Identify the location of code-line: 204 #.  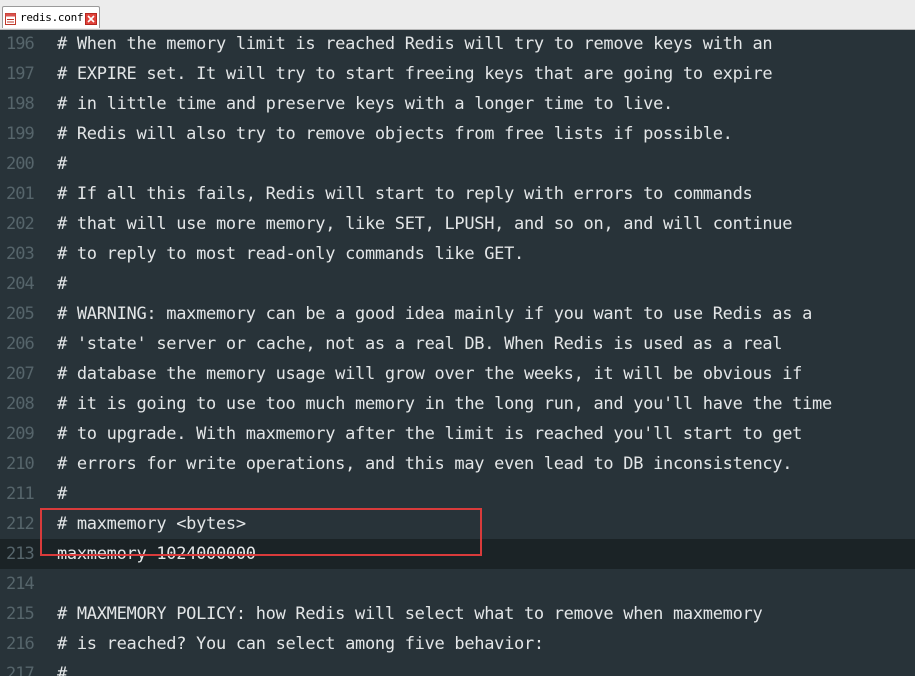
(457, 284).